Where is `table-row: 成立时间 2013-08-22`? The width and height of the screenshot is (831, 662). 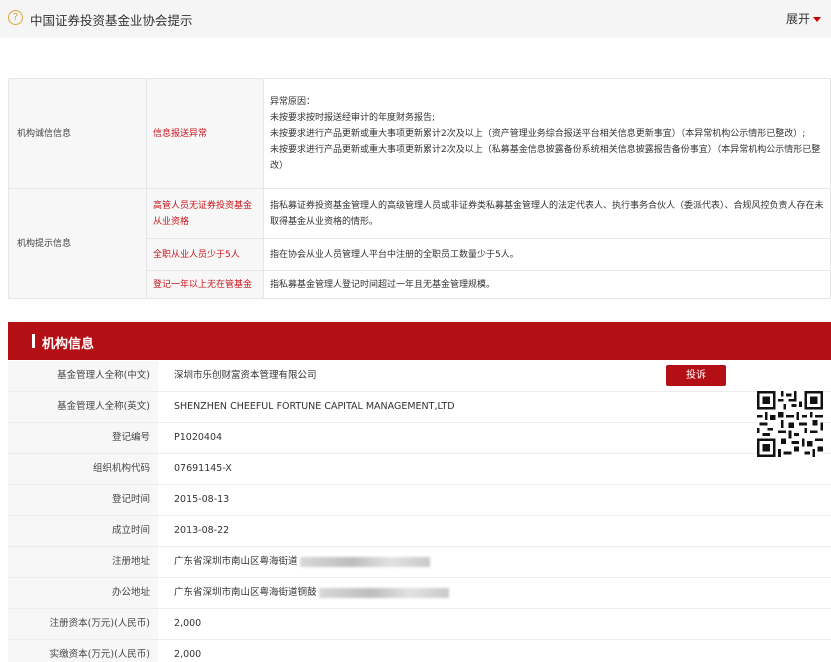 table-row: 成立时间 2013-08-22 is located at coordinates (419, 531).